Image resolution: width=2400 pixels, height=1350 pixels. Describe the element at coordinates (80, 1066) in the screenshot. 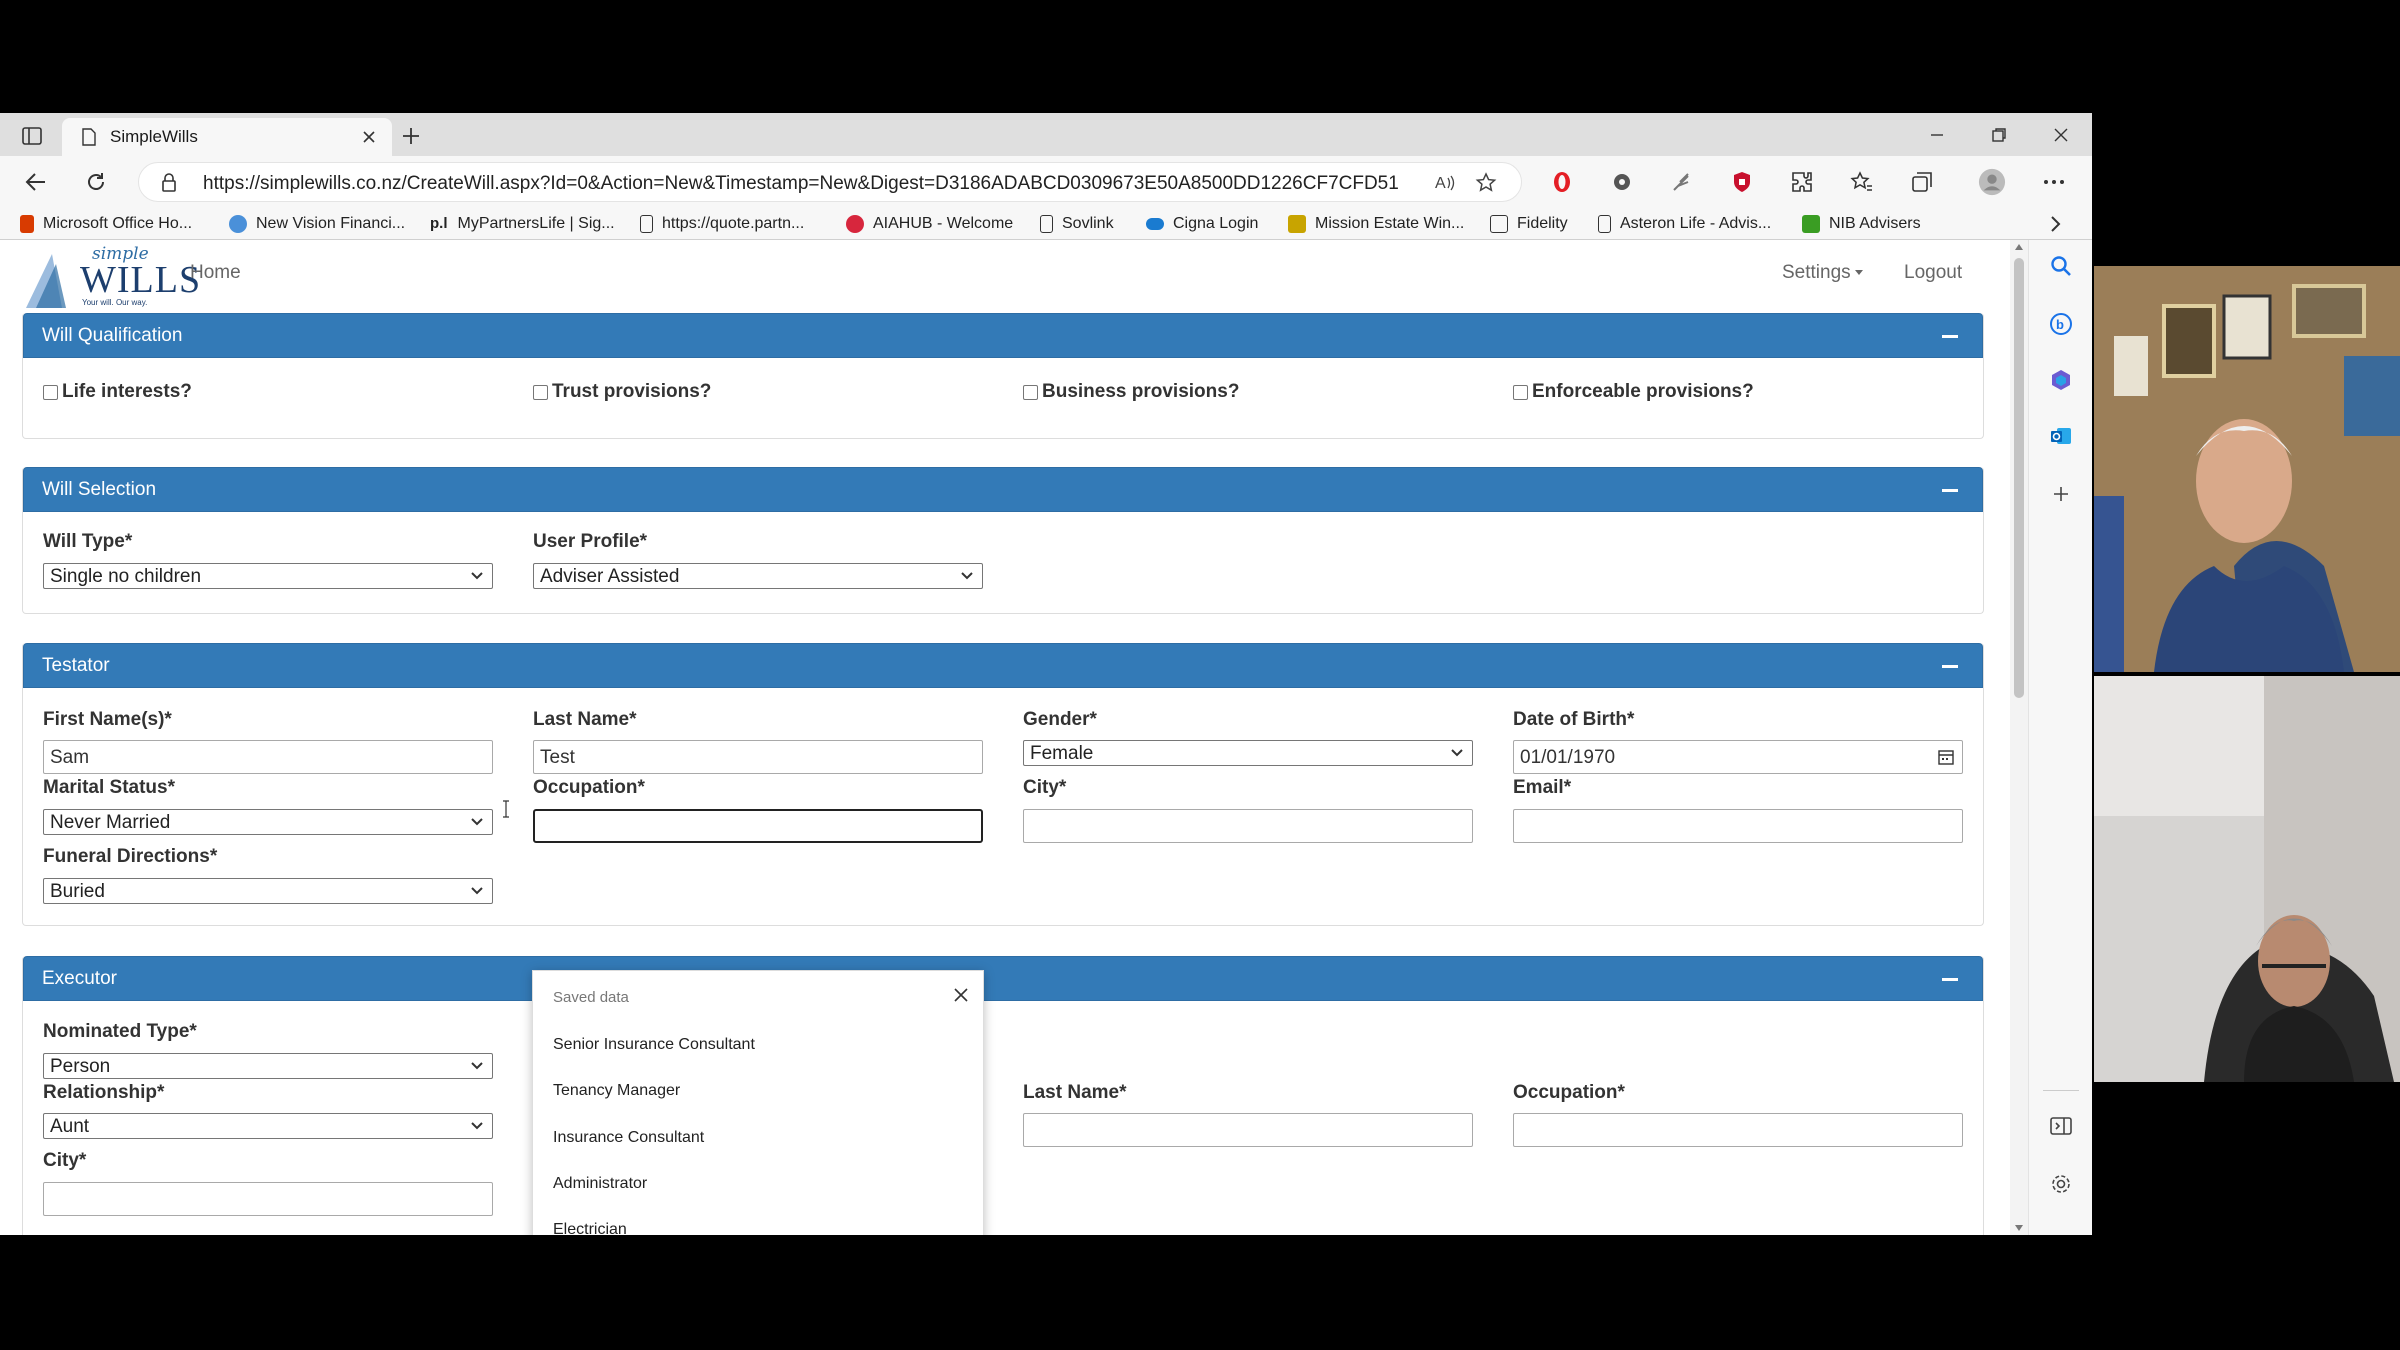

I see `select-value: Person` at that location.